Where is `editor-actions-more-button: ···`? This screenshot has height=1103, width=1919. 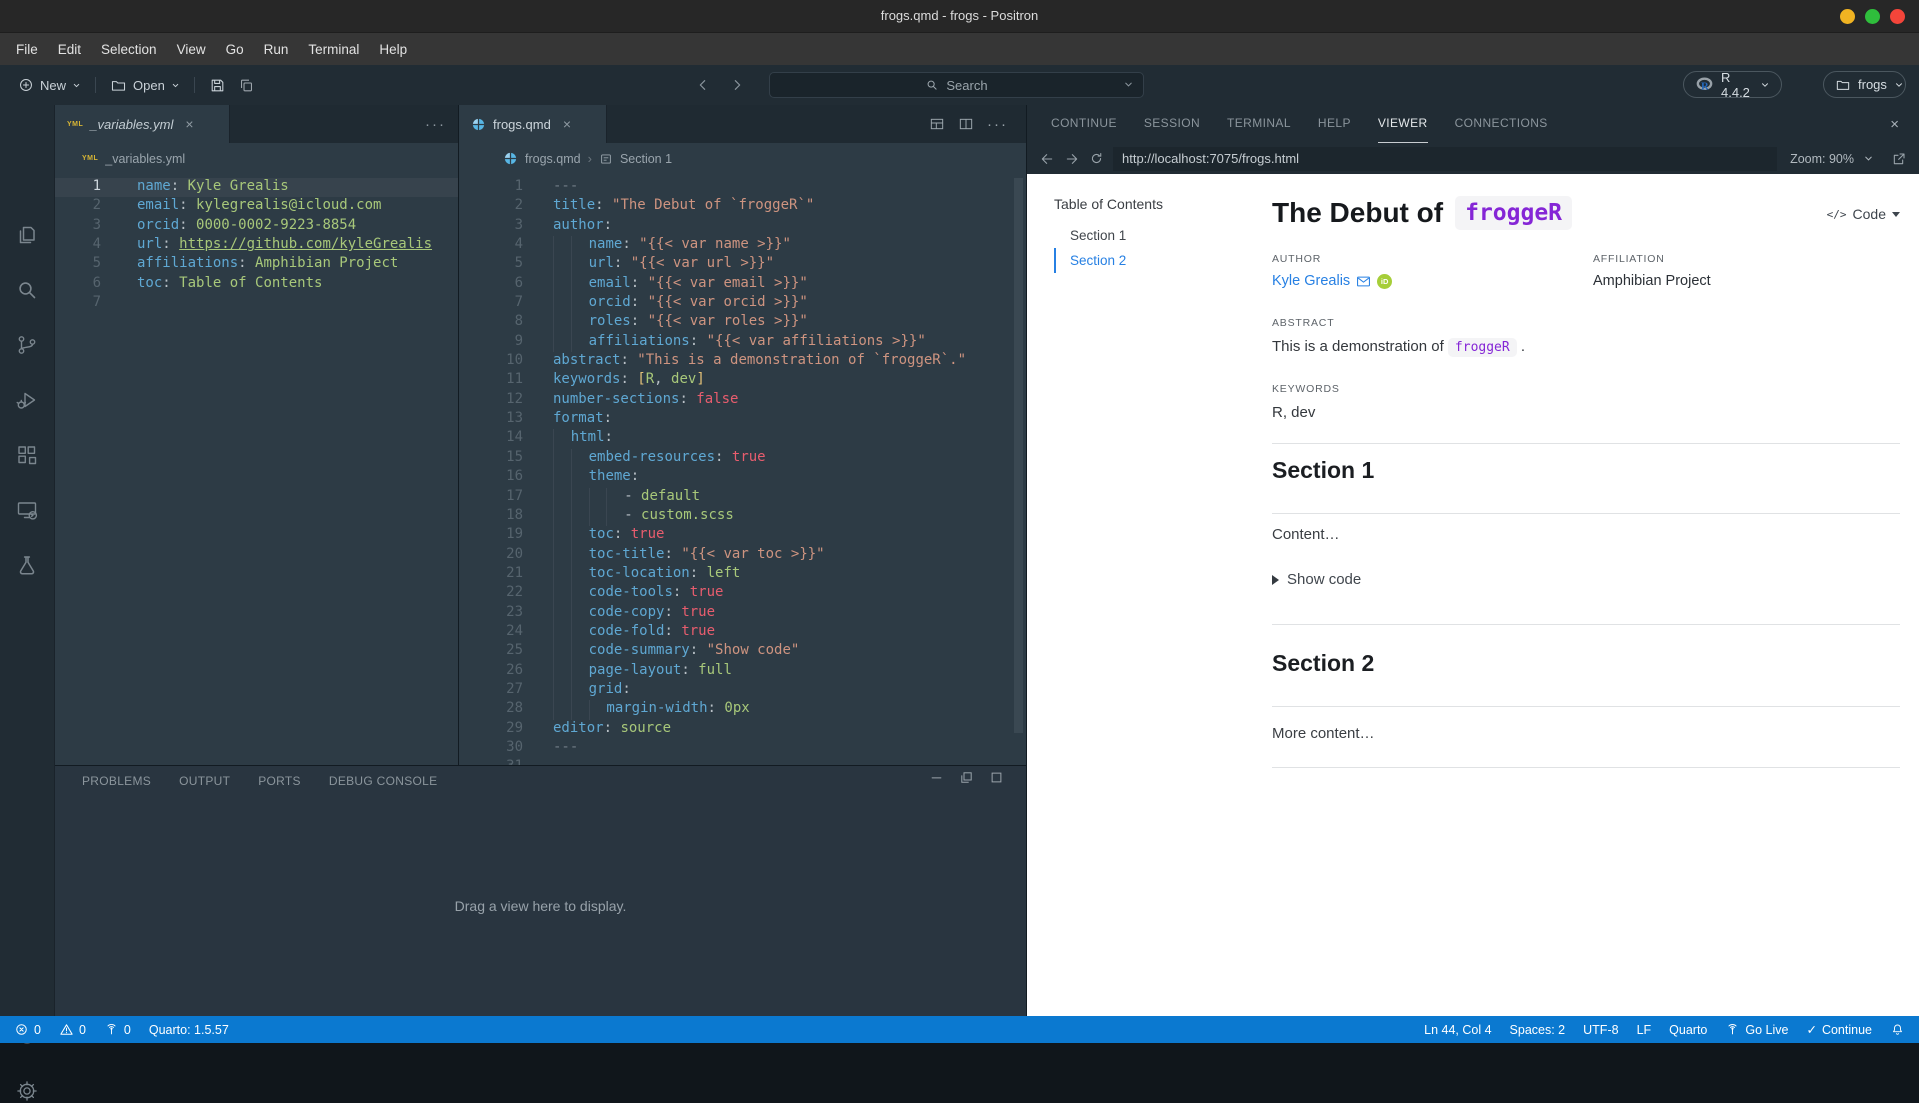 editor-actions-more-button: ··· is located at coordinates (997, 124).